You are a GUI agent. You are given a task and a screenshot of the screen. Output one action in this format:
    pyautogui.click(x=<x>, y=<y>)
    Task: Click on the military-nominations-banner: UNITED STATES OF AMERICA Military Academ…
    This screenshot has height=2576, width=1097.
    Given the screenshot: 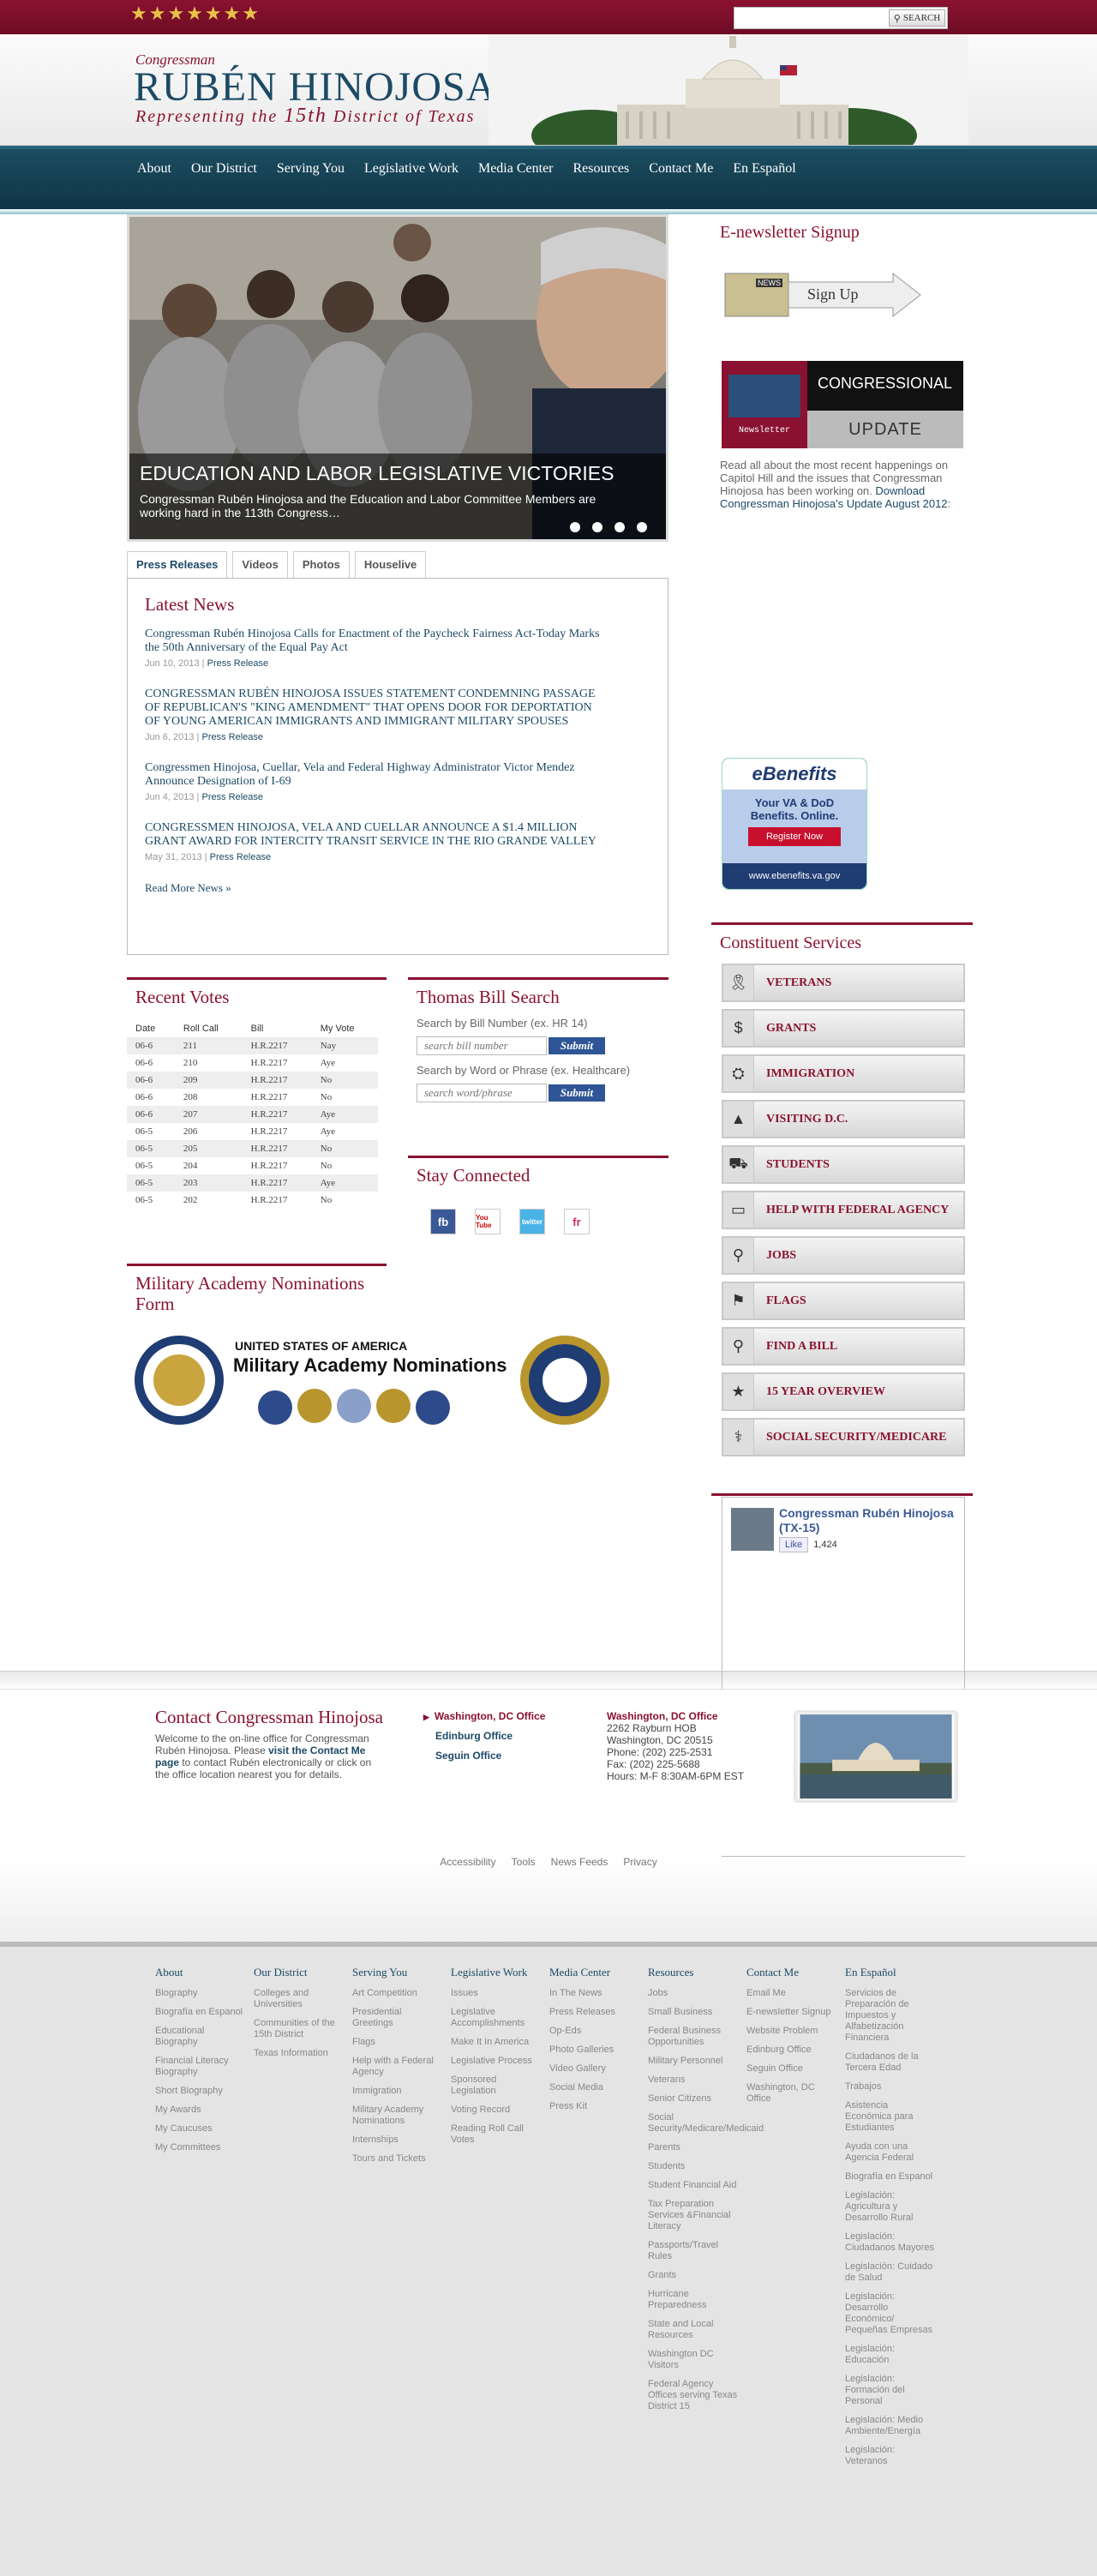 What is the action you would take?
    pyautogui.click(x=372, y=1380)
    